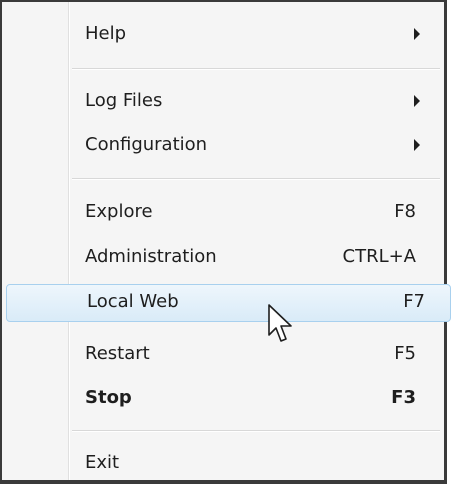  What do you see at coordinates (280, 323) in the screenshot?
I see `mouse-cursor-icon` at bounding box center [280, 323].